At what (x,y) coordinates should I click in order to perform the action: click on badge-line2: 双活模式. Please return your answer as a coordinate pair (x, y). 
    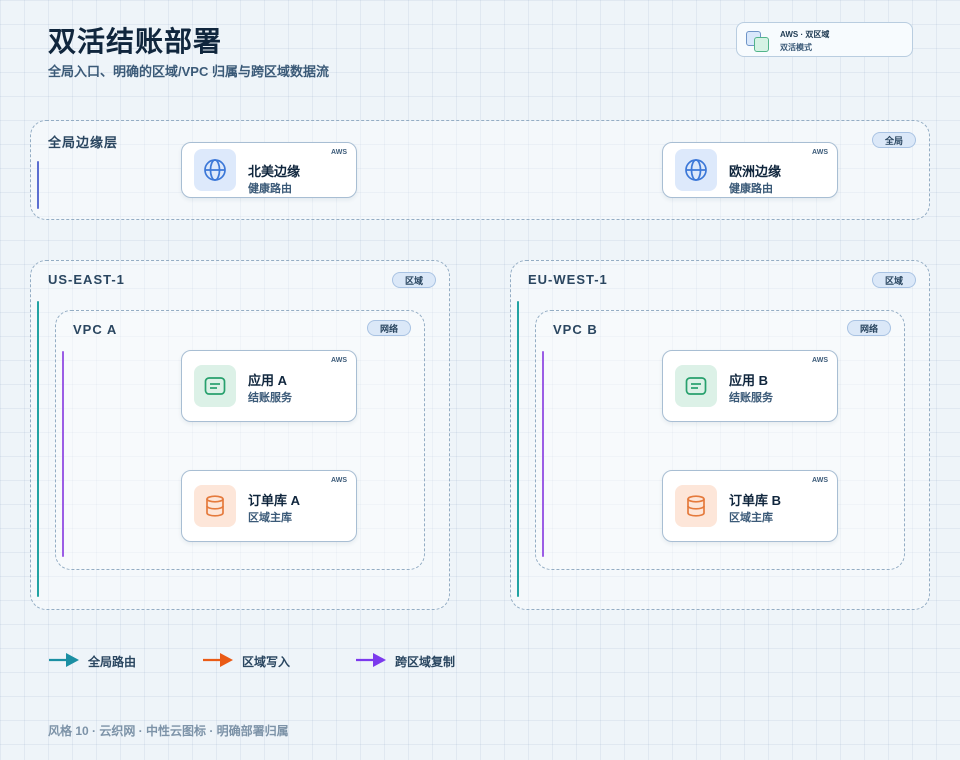
    Looking at the image, I should click on (796, 47).